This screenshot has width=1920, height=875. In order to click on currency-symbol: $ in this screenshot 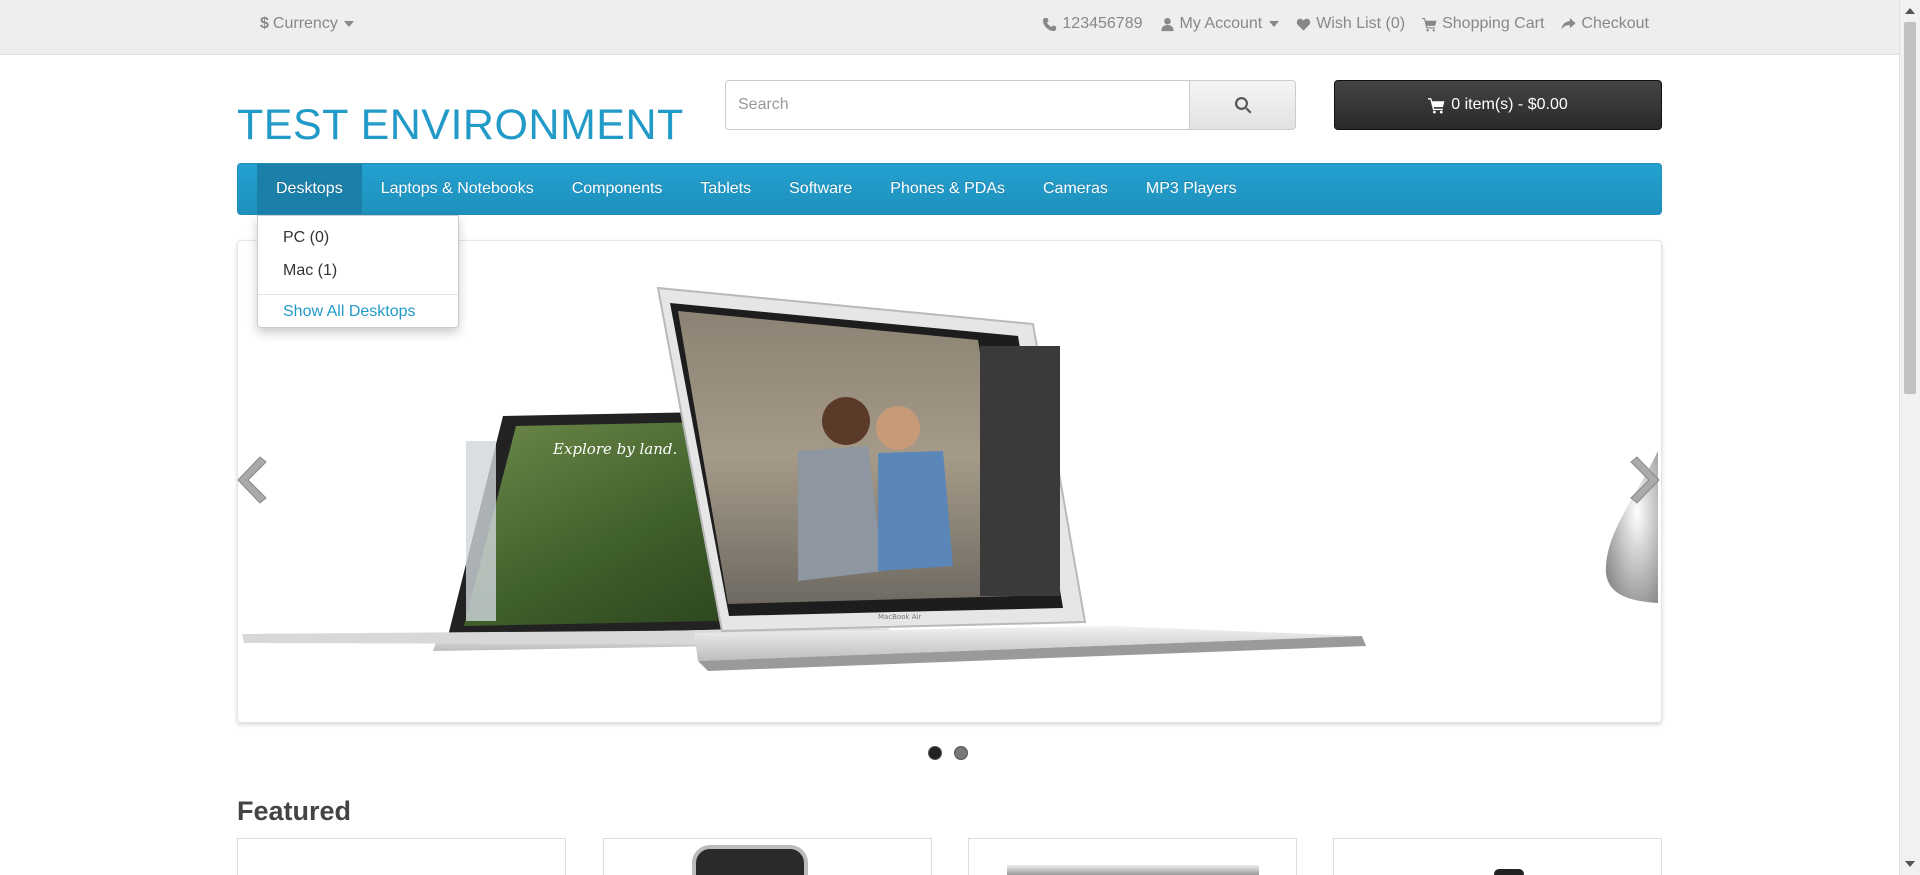, I will do `click(264, 23)`.